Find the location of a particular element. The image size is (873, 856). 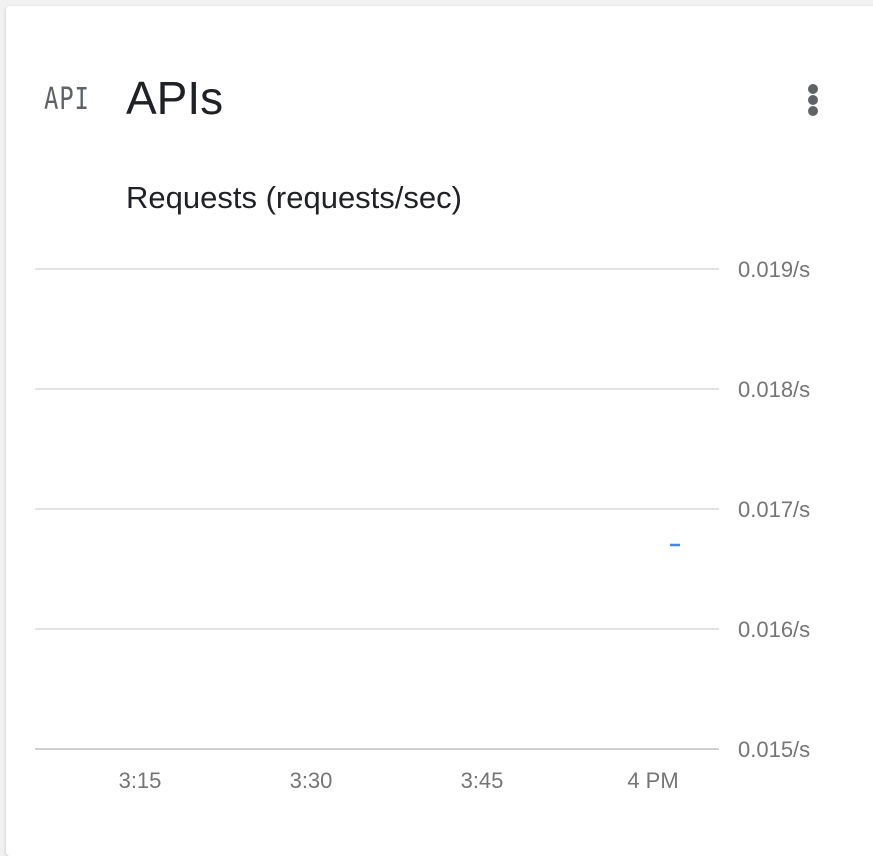

y-tick-label: 0.019/s is located at coordinates (774, 269).